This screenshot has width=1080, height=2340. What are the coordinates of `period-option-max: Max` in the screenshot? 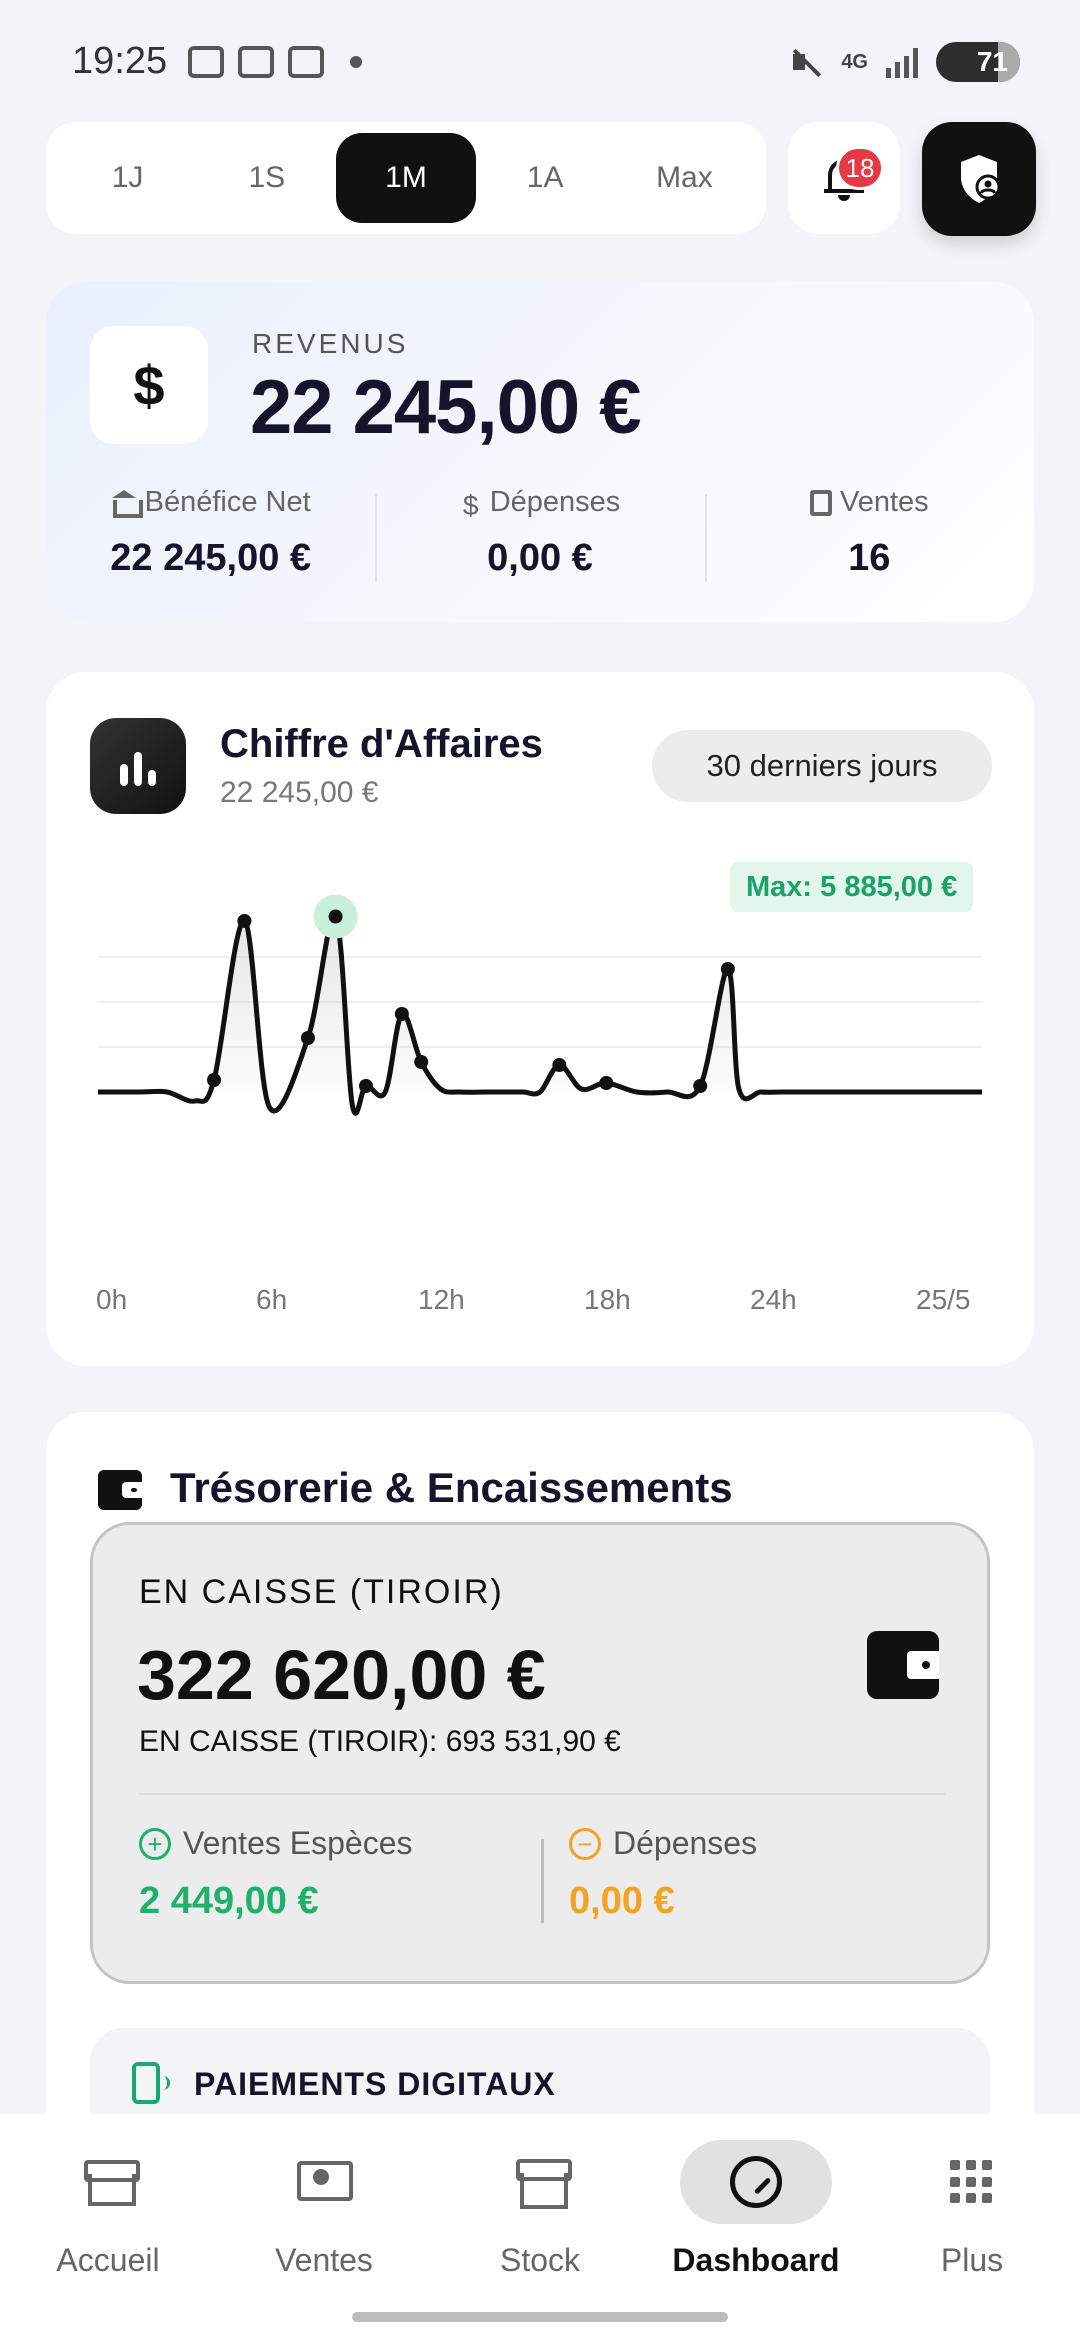 It's located at (684, 178).